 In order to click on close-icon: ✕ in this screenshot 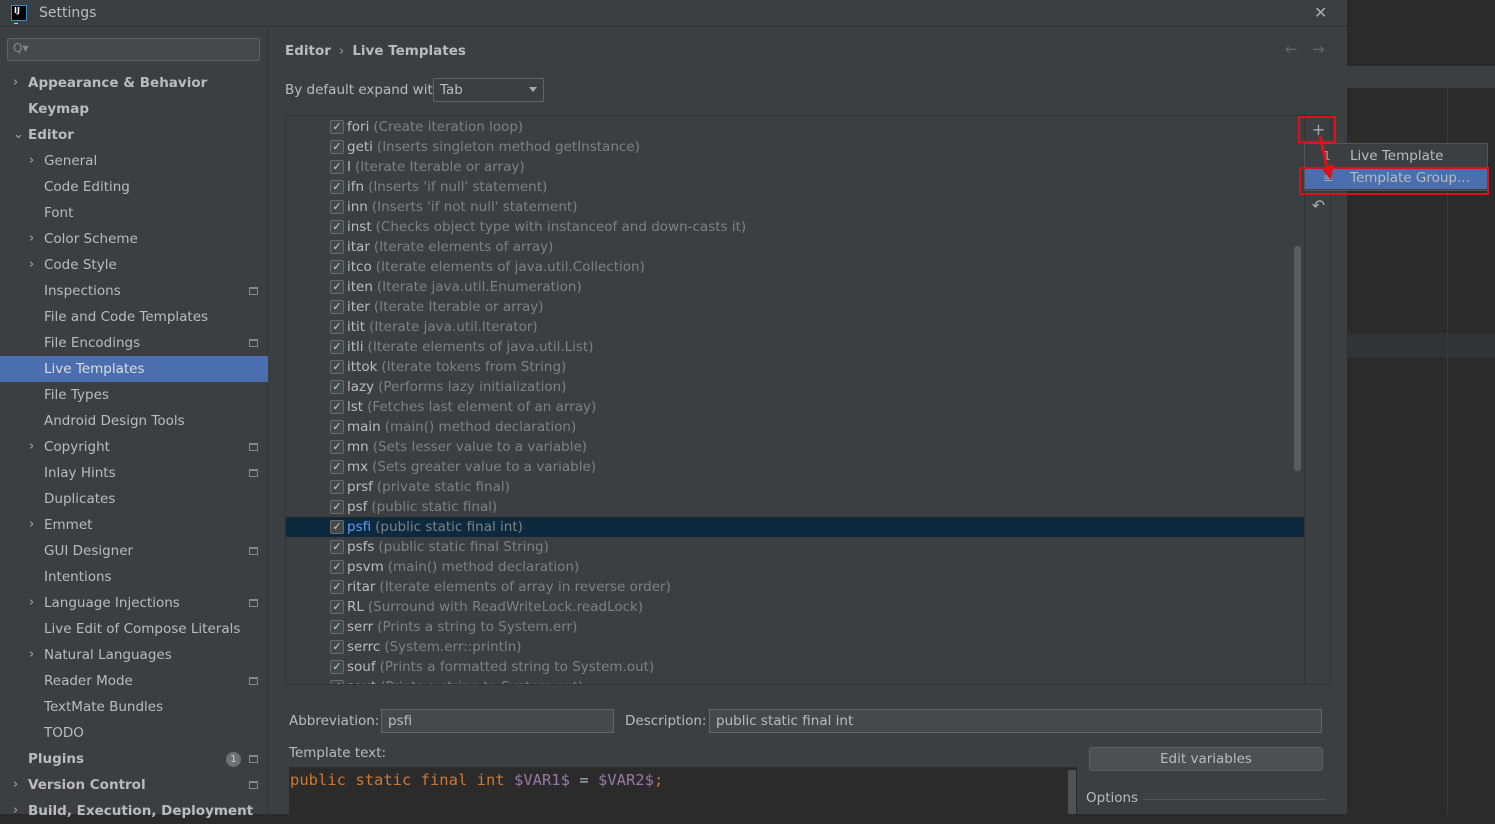, I will do `click(1320, 12)`.